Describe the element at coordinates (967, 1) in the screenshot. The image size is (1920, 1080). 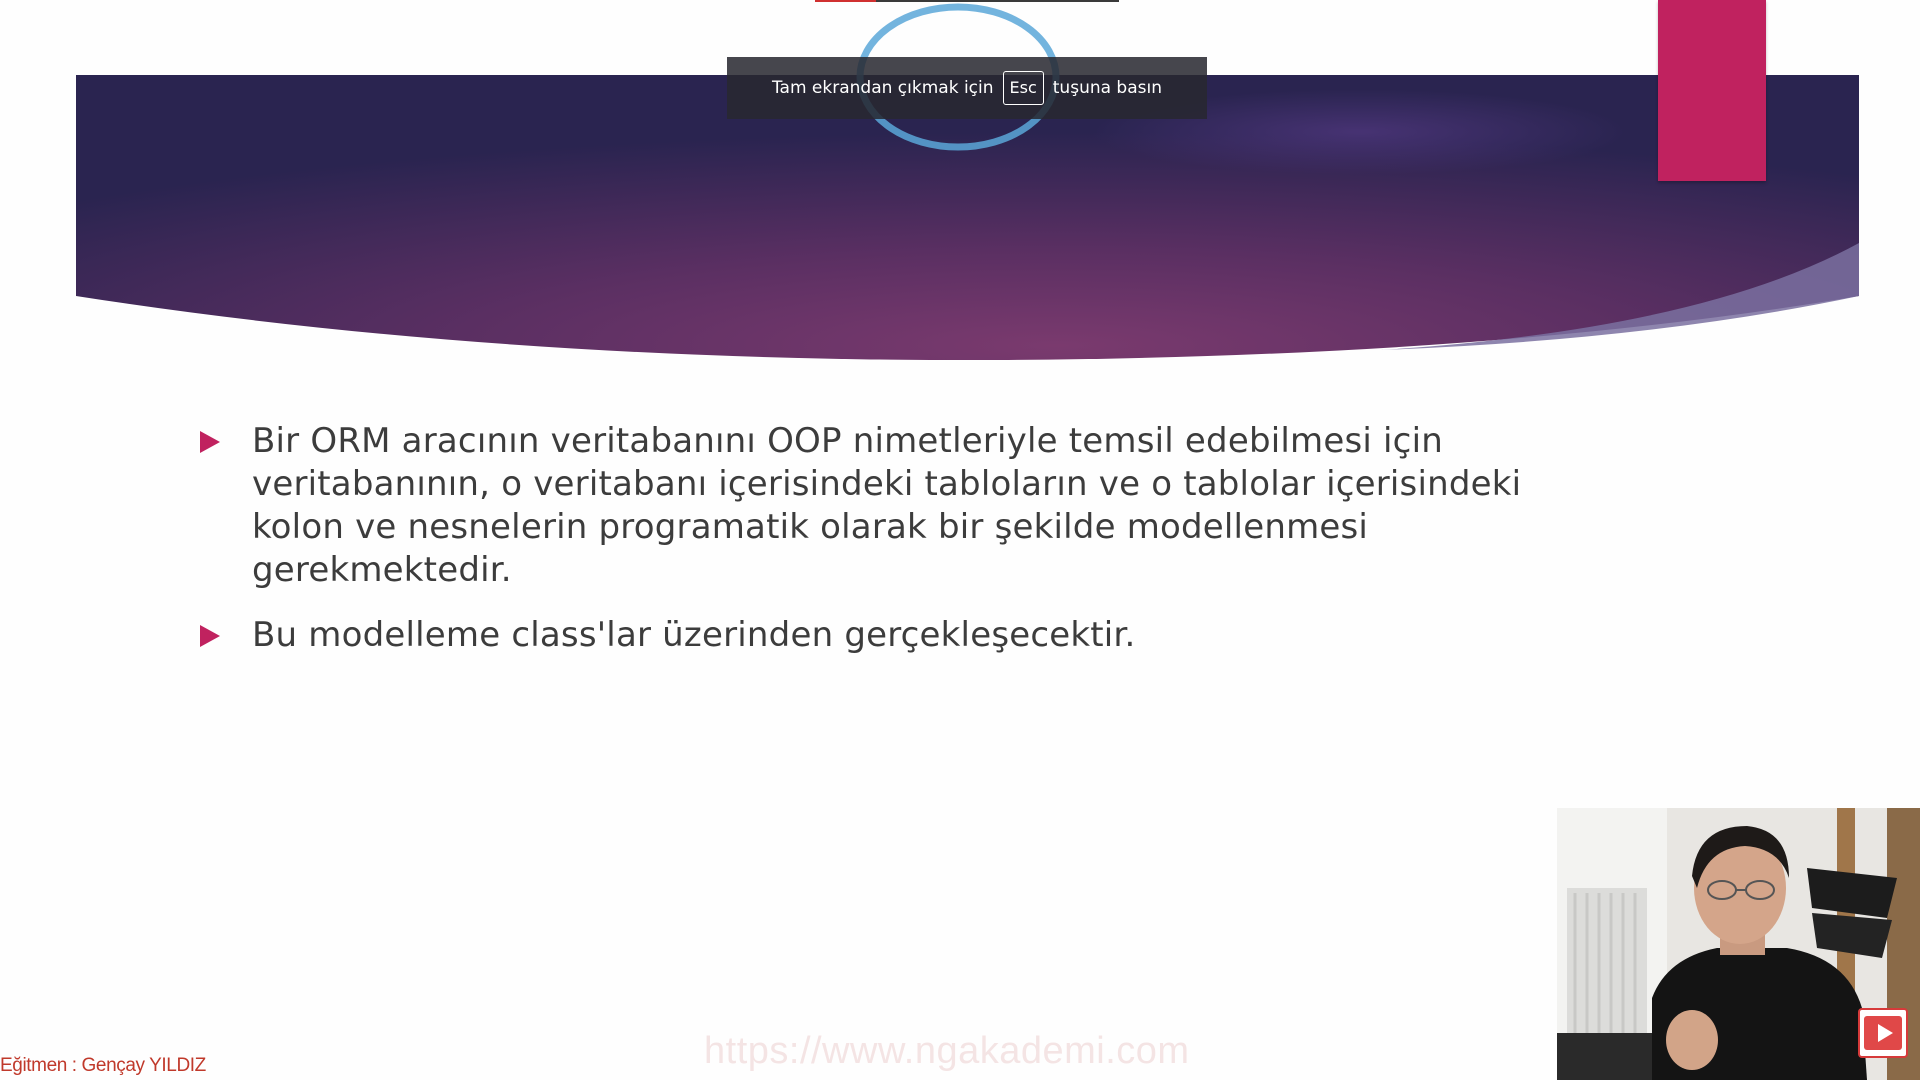
I see `video-progress-bar` at that location.